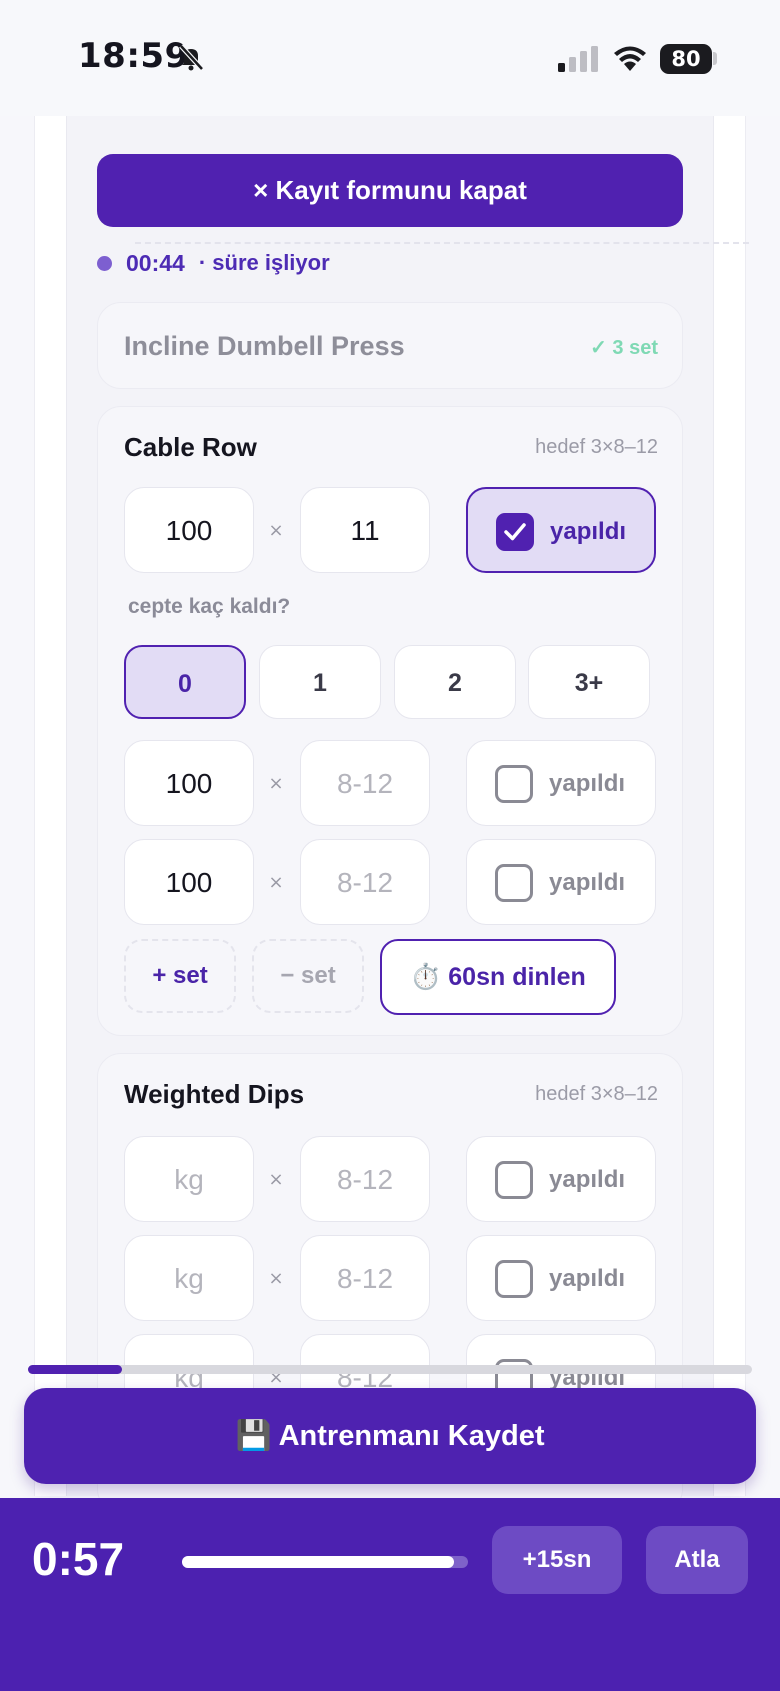 This screenshot has height=1691, width=780. I want to click on session-timer: 00:44 · süre işliyor, so click(213, 263).